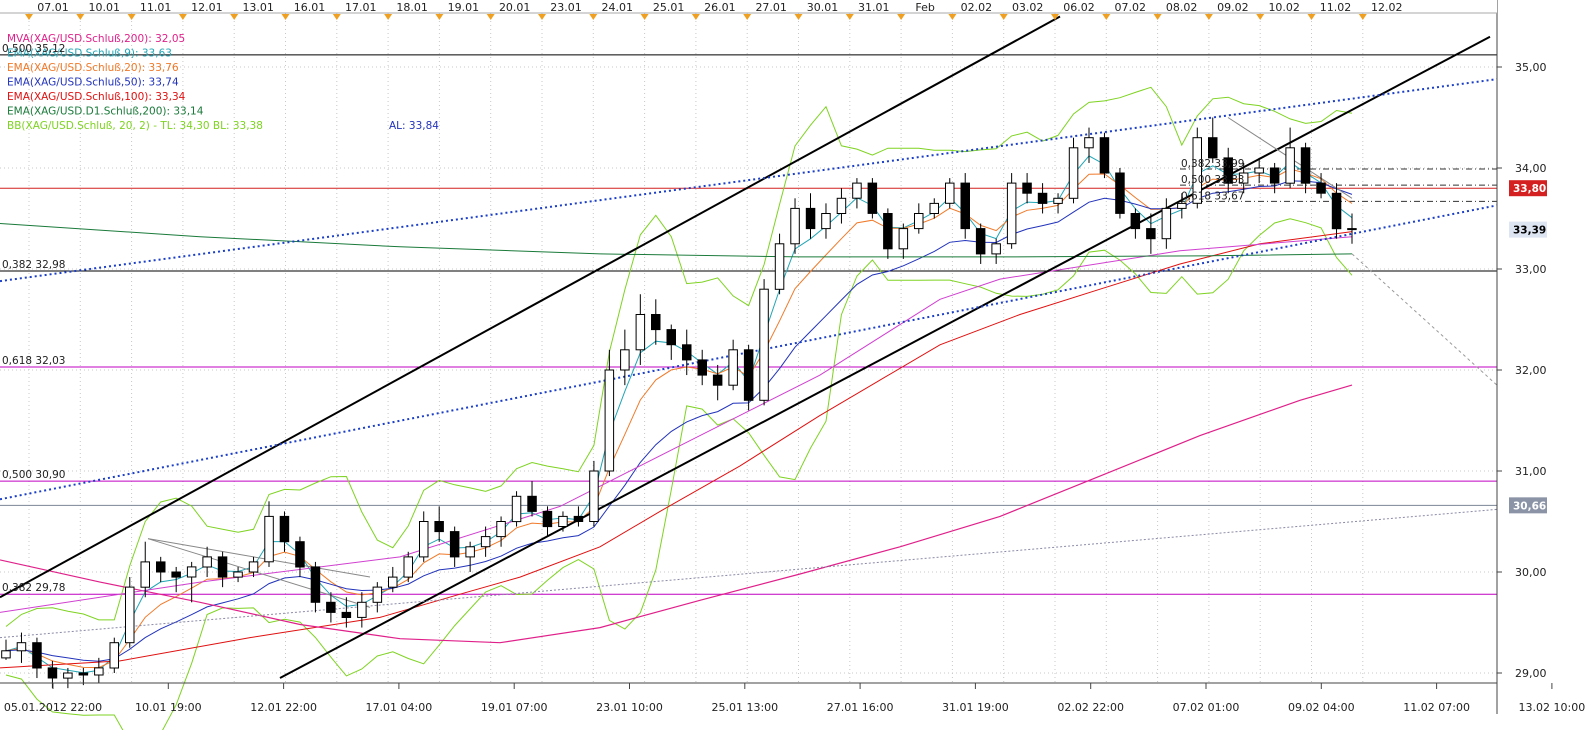  Describe the element at coordinates (1336, 7) in the screenshot. I see `top-date-label: 11.02` at that location.